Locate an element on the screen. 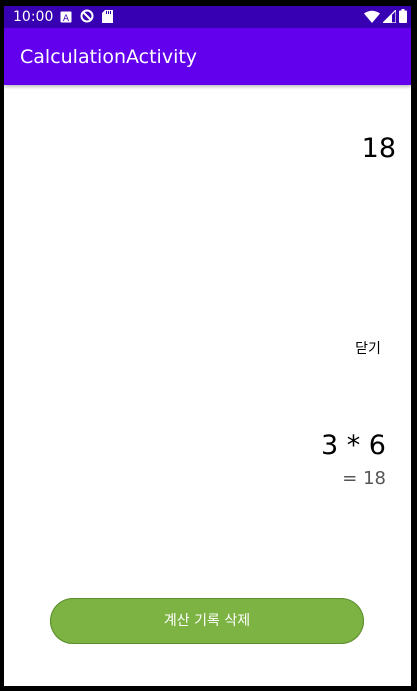 This screenshot has width=417, height=691. status-bar: 10:00 A is located at coordinates (207, 17).